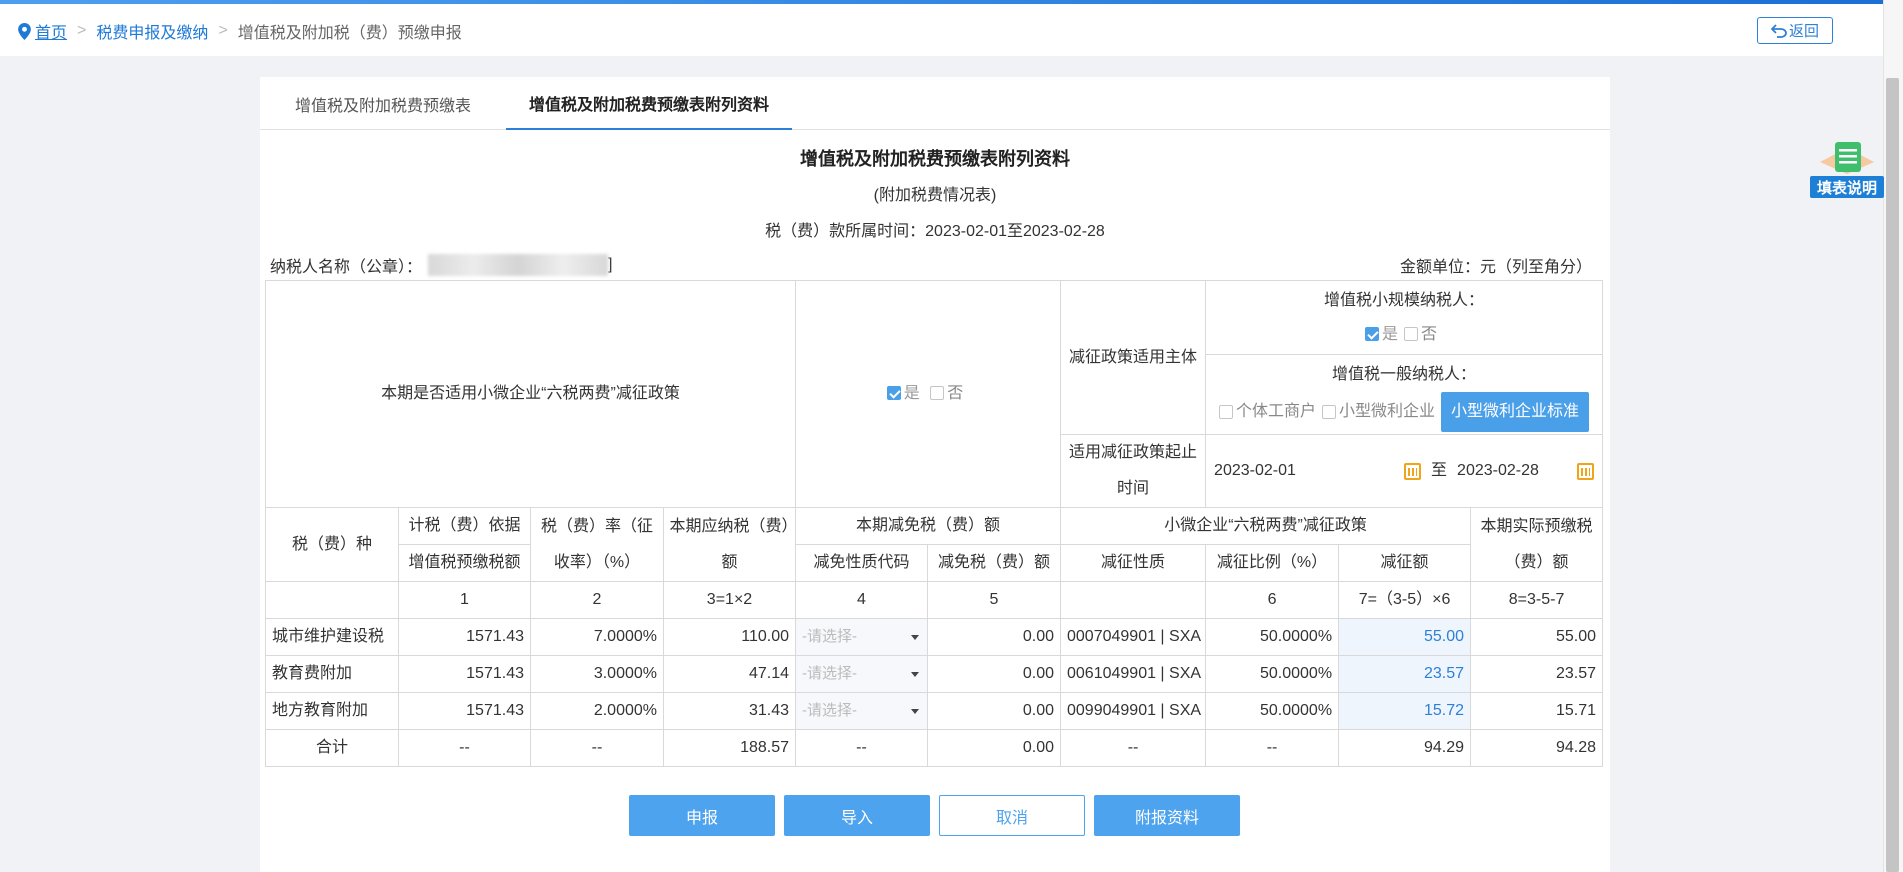 The width and height of the screenshot is (1903, 872). I want to click on import-button: 导入, so click(857, 815).